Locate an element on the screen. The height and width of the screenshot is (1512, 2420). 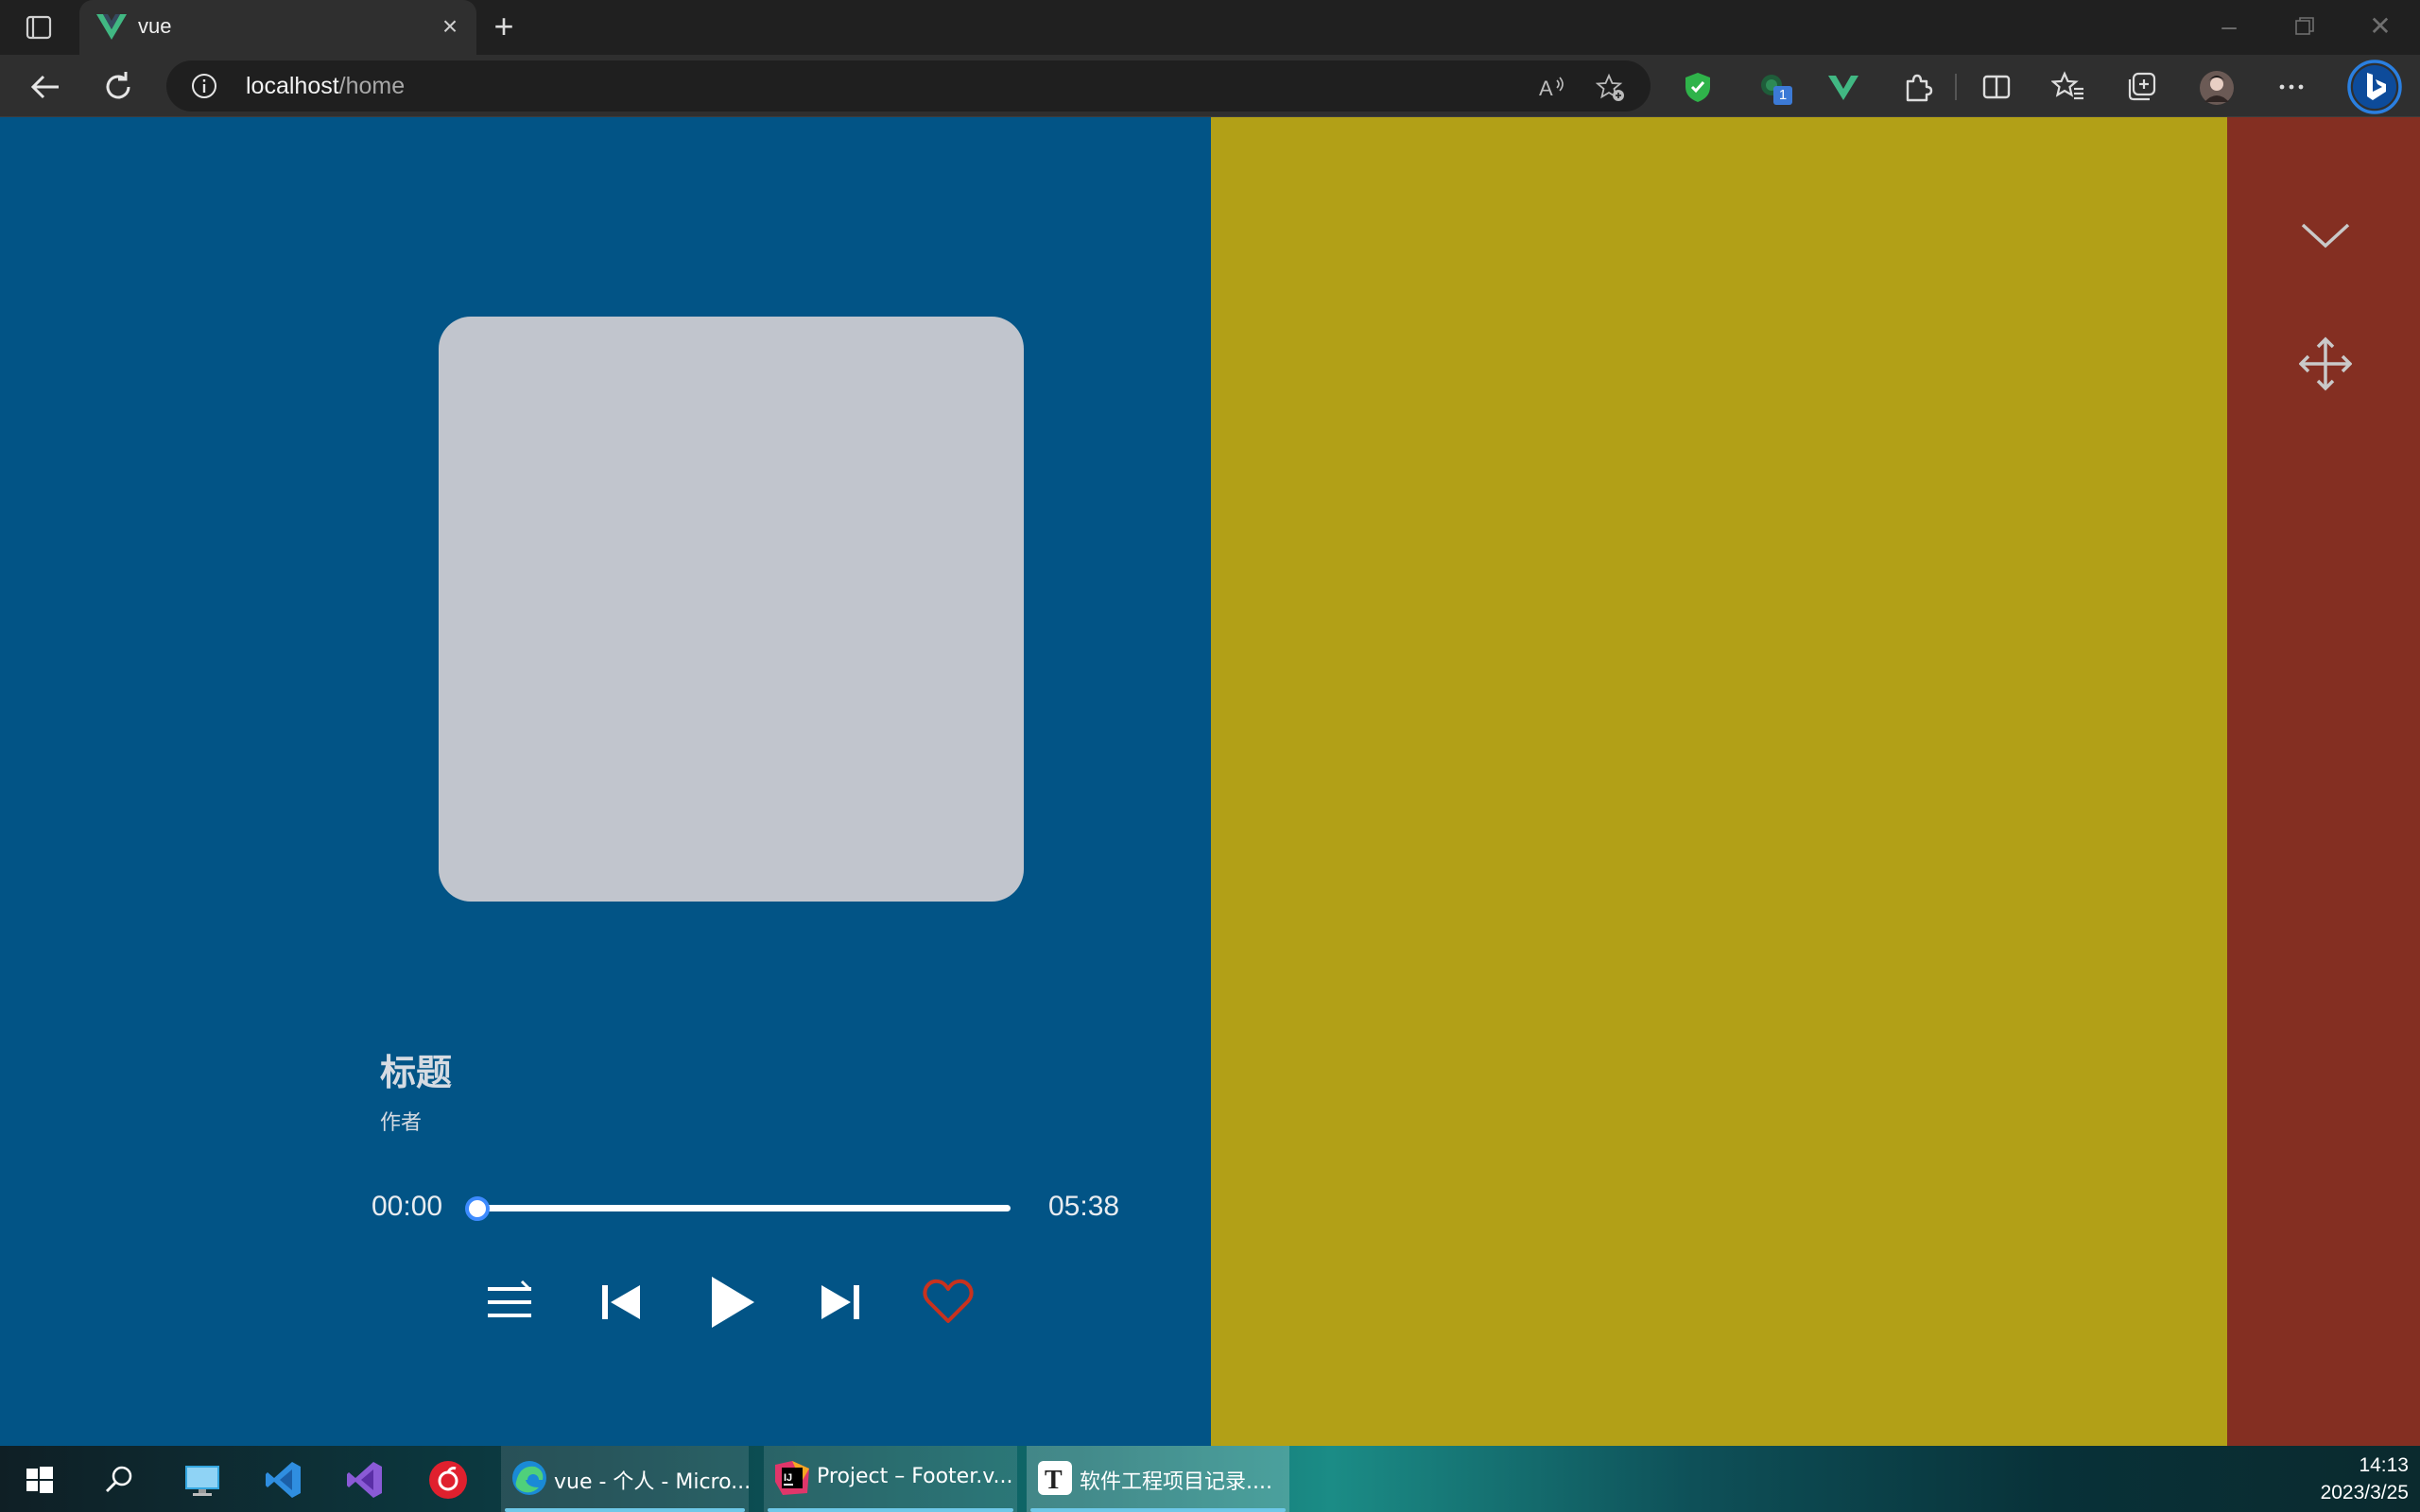
next-button is located at coordinates (840, 1302).